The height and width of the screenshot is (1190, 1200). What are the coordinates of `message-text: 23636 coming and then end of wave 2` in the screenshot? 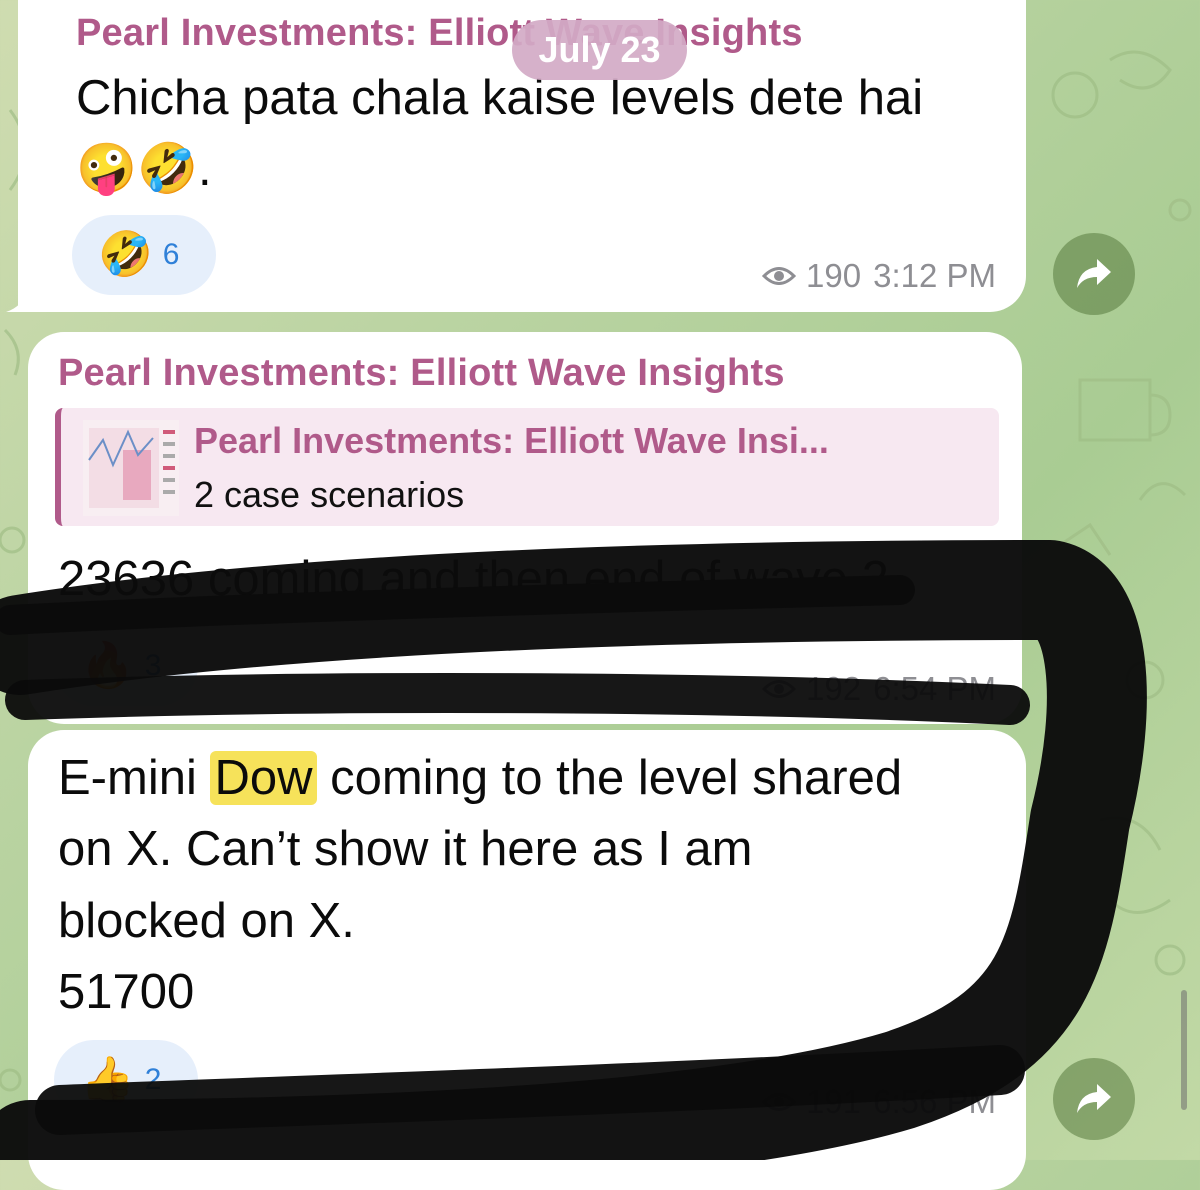 It's located at (473, 579).